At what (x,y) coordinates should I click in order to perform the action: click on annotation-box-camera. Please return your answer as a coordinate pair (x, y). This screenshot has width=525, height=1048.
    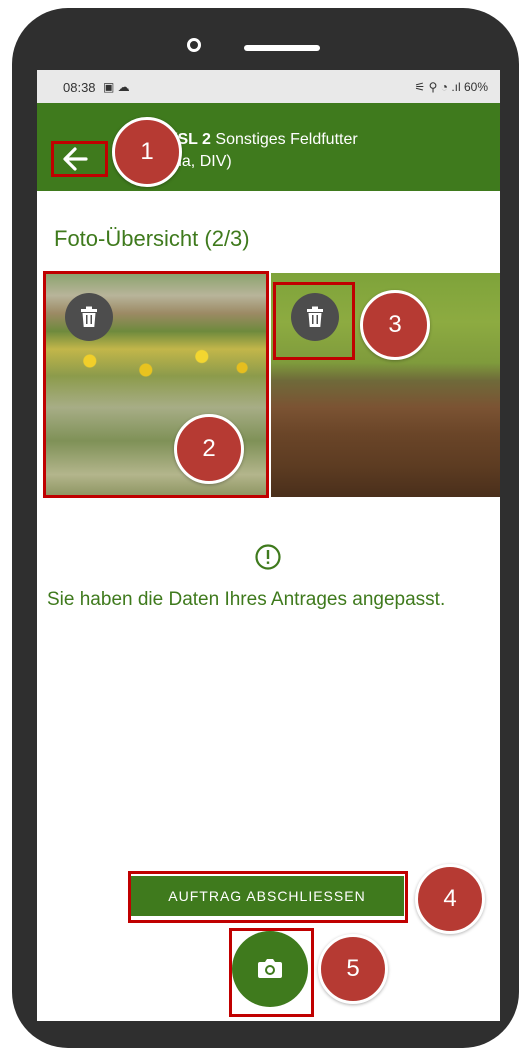
    Looking at the image, I should click on (271, 972).